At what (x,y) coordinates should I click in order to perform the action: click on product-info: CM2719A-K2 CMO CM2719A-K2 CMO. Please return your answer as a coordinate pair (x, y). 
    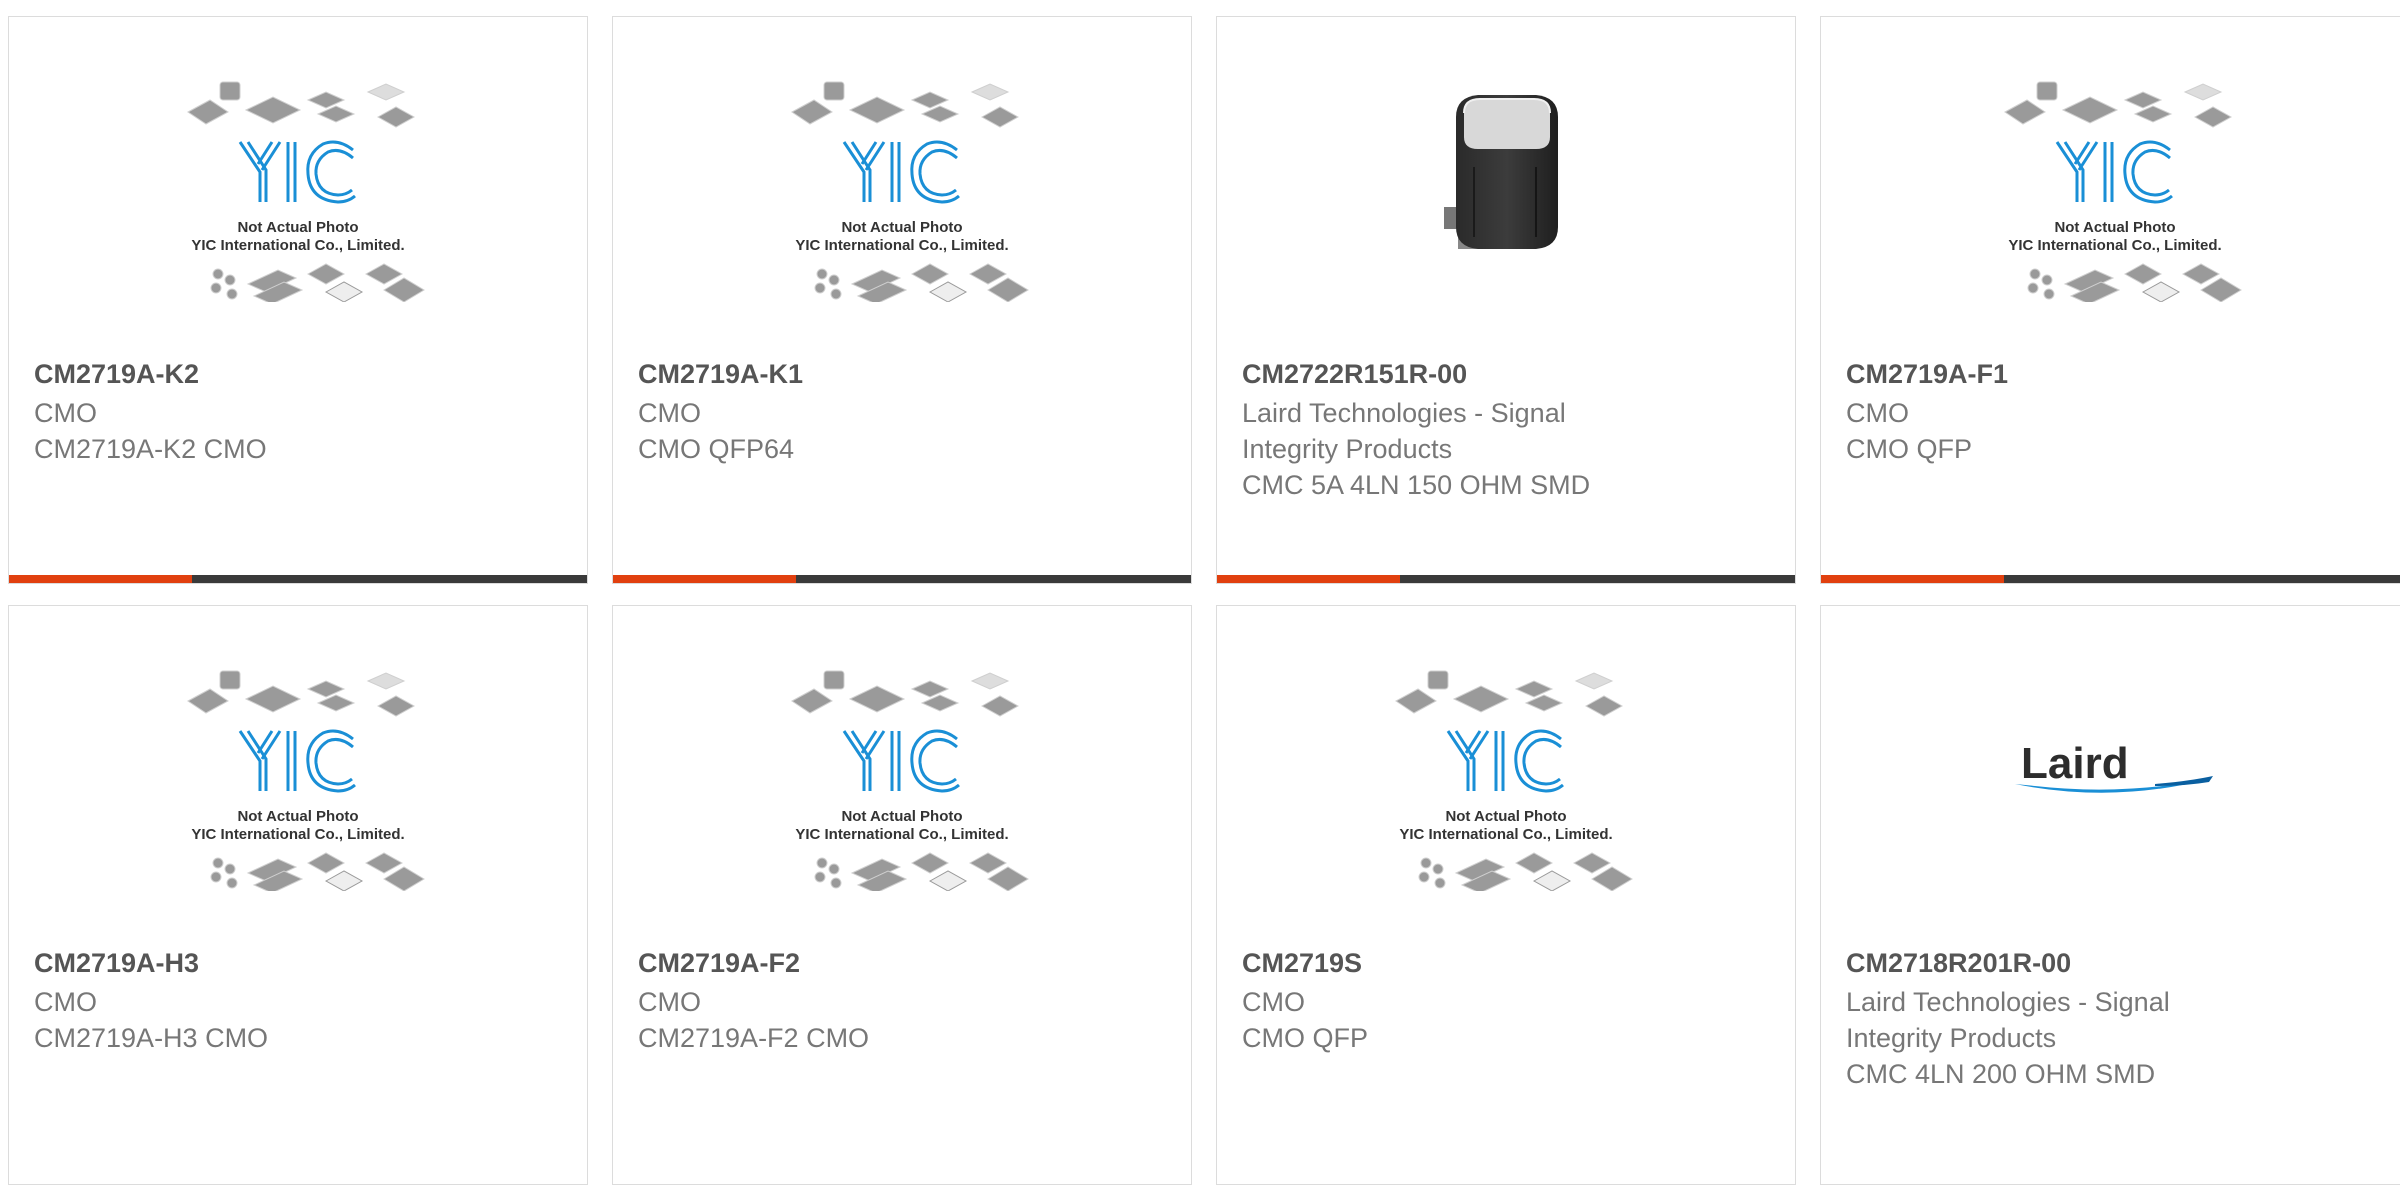
    Looking at the image, I should click on (300, 412).